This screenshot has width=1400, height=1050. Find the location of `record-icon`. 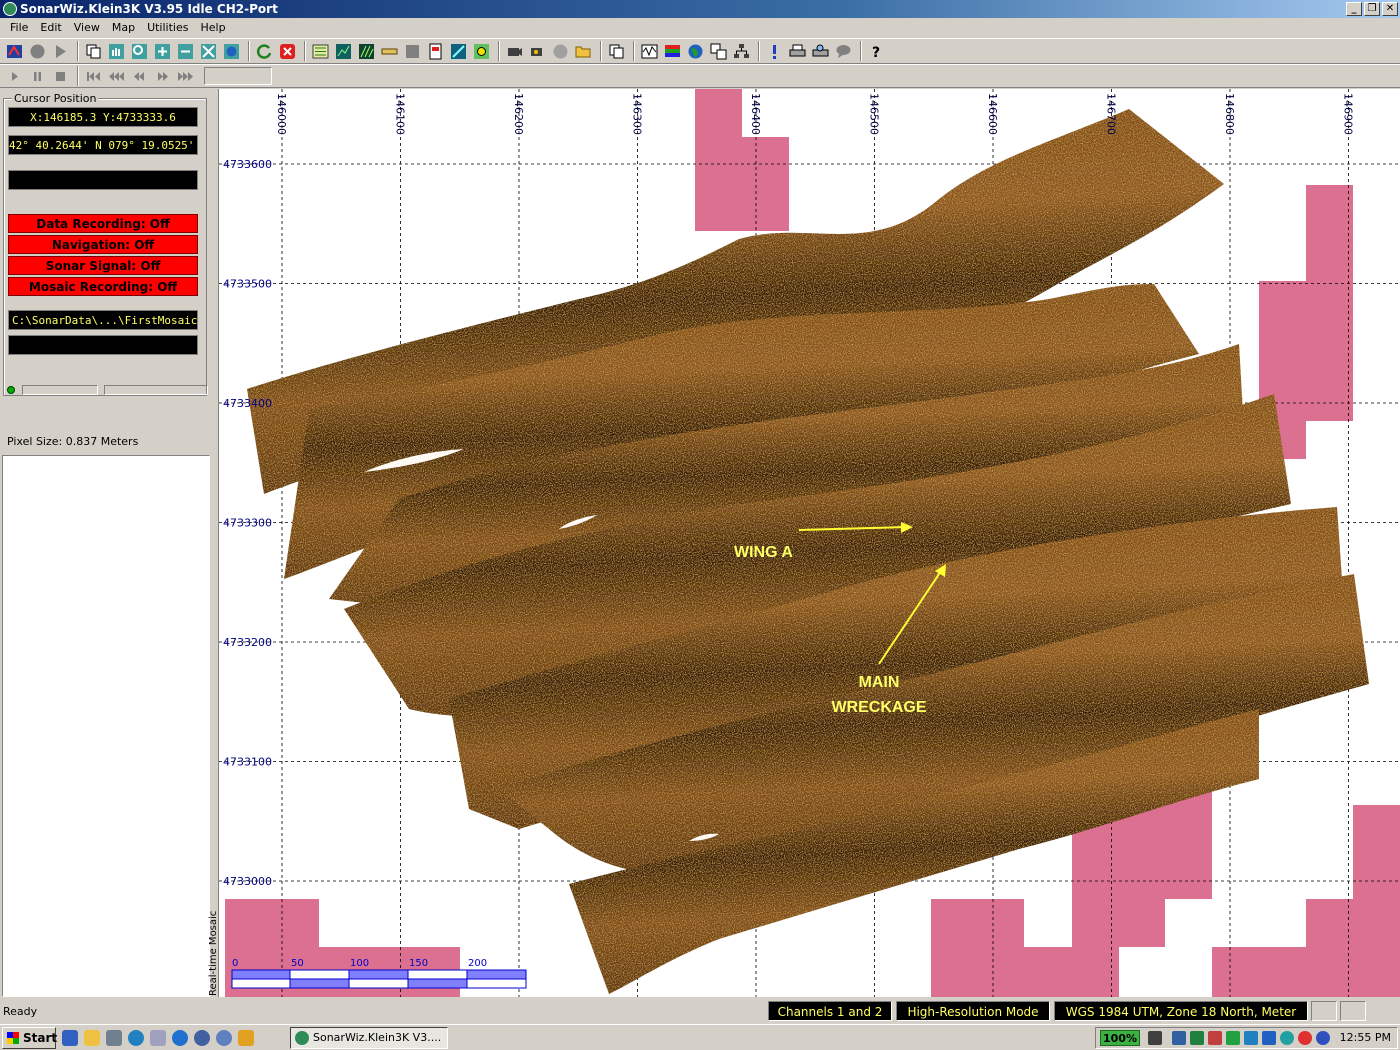

record-icon is located at coordinates (37, 51).